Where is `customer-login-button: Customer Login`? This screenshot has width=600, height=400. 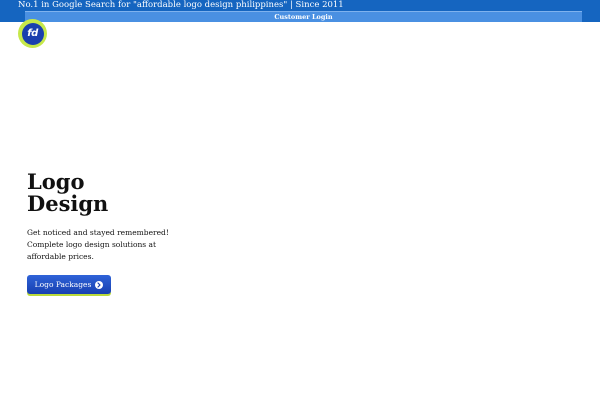
customer-login-button: Customer Login is located at coordinates (303, 16).